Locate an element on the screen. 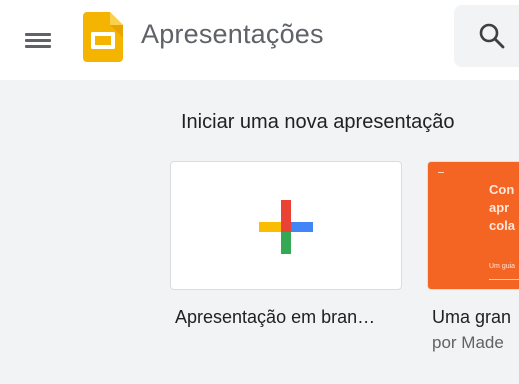 This screenshot has height=384, width=519. hamburger-menu-icon is located at coordinates (38, 40).